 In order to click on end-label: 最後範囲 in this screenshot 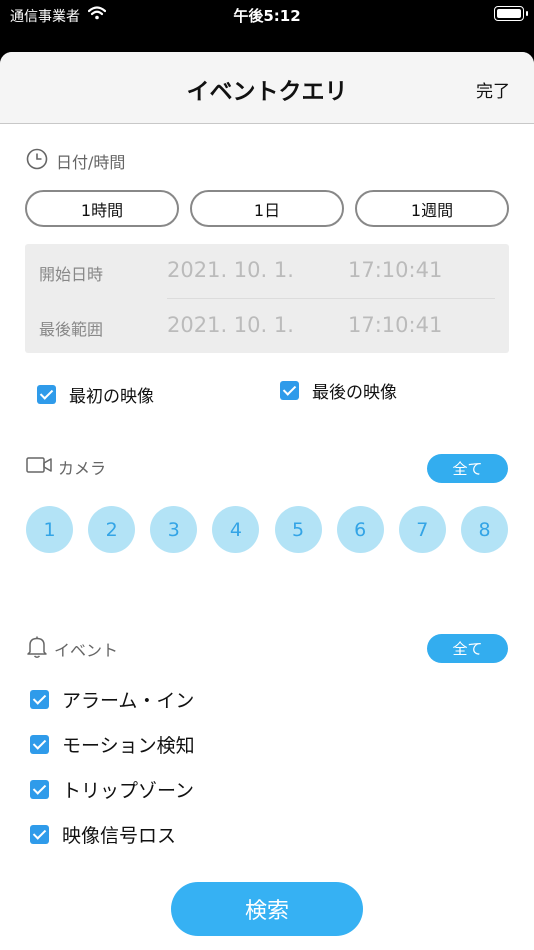, I will do `click(71, 329)`.